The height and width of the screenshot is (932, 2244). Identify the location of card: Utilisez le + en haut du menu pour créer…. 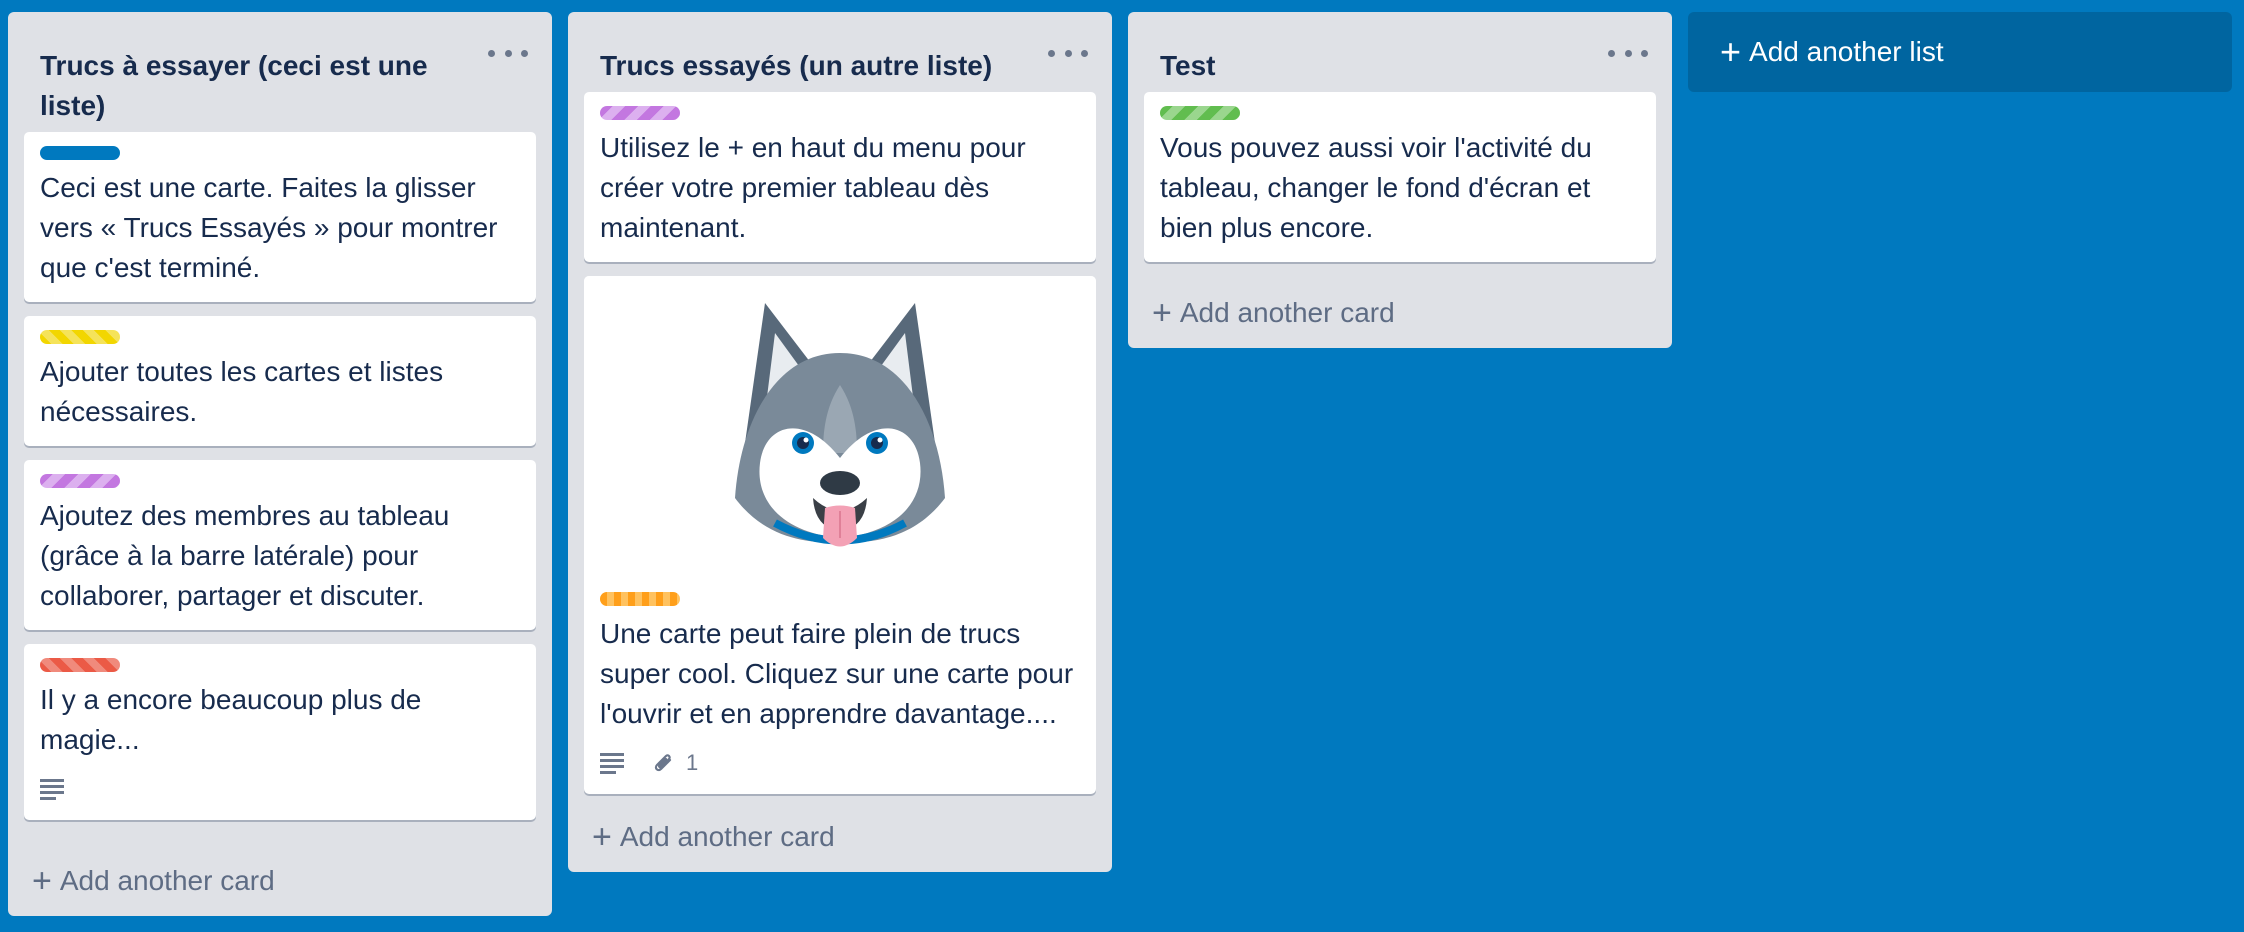
(840, 177).